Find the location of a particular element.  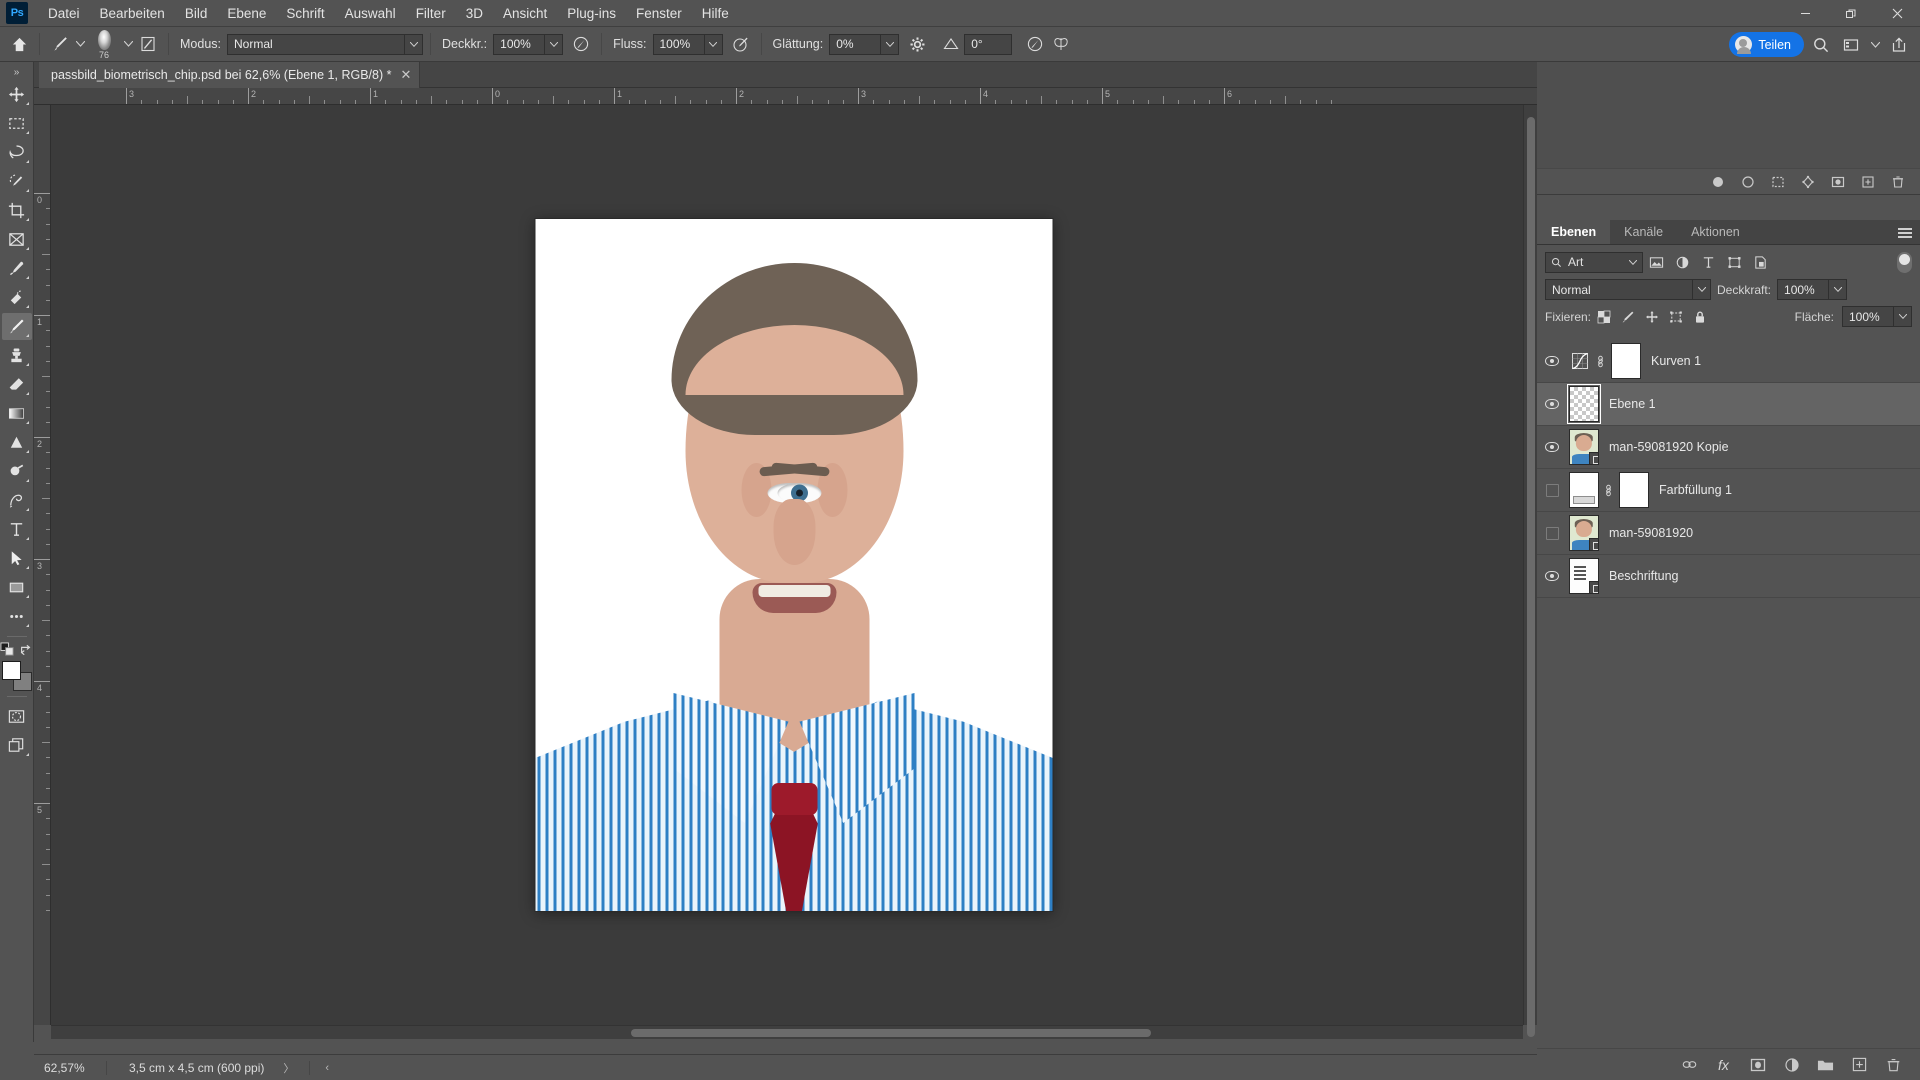

swap-colors-icon is located at coordinates (26, 650).